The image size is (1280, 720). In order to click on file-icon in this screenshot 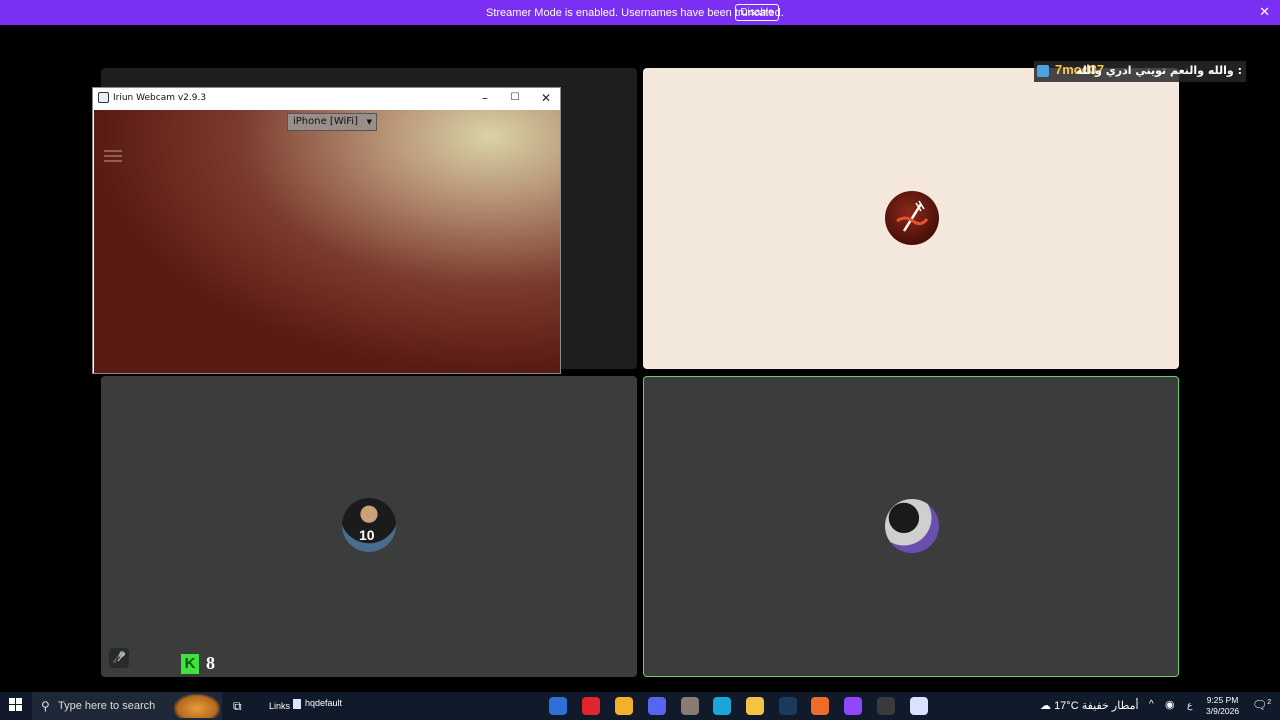, I will do `click(297, 703)`.